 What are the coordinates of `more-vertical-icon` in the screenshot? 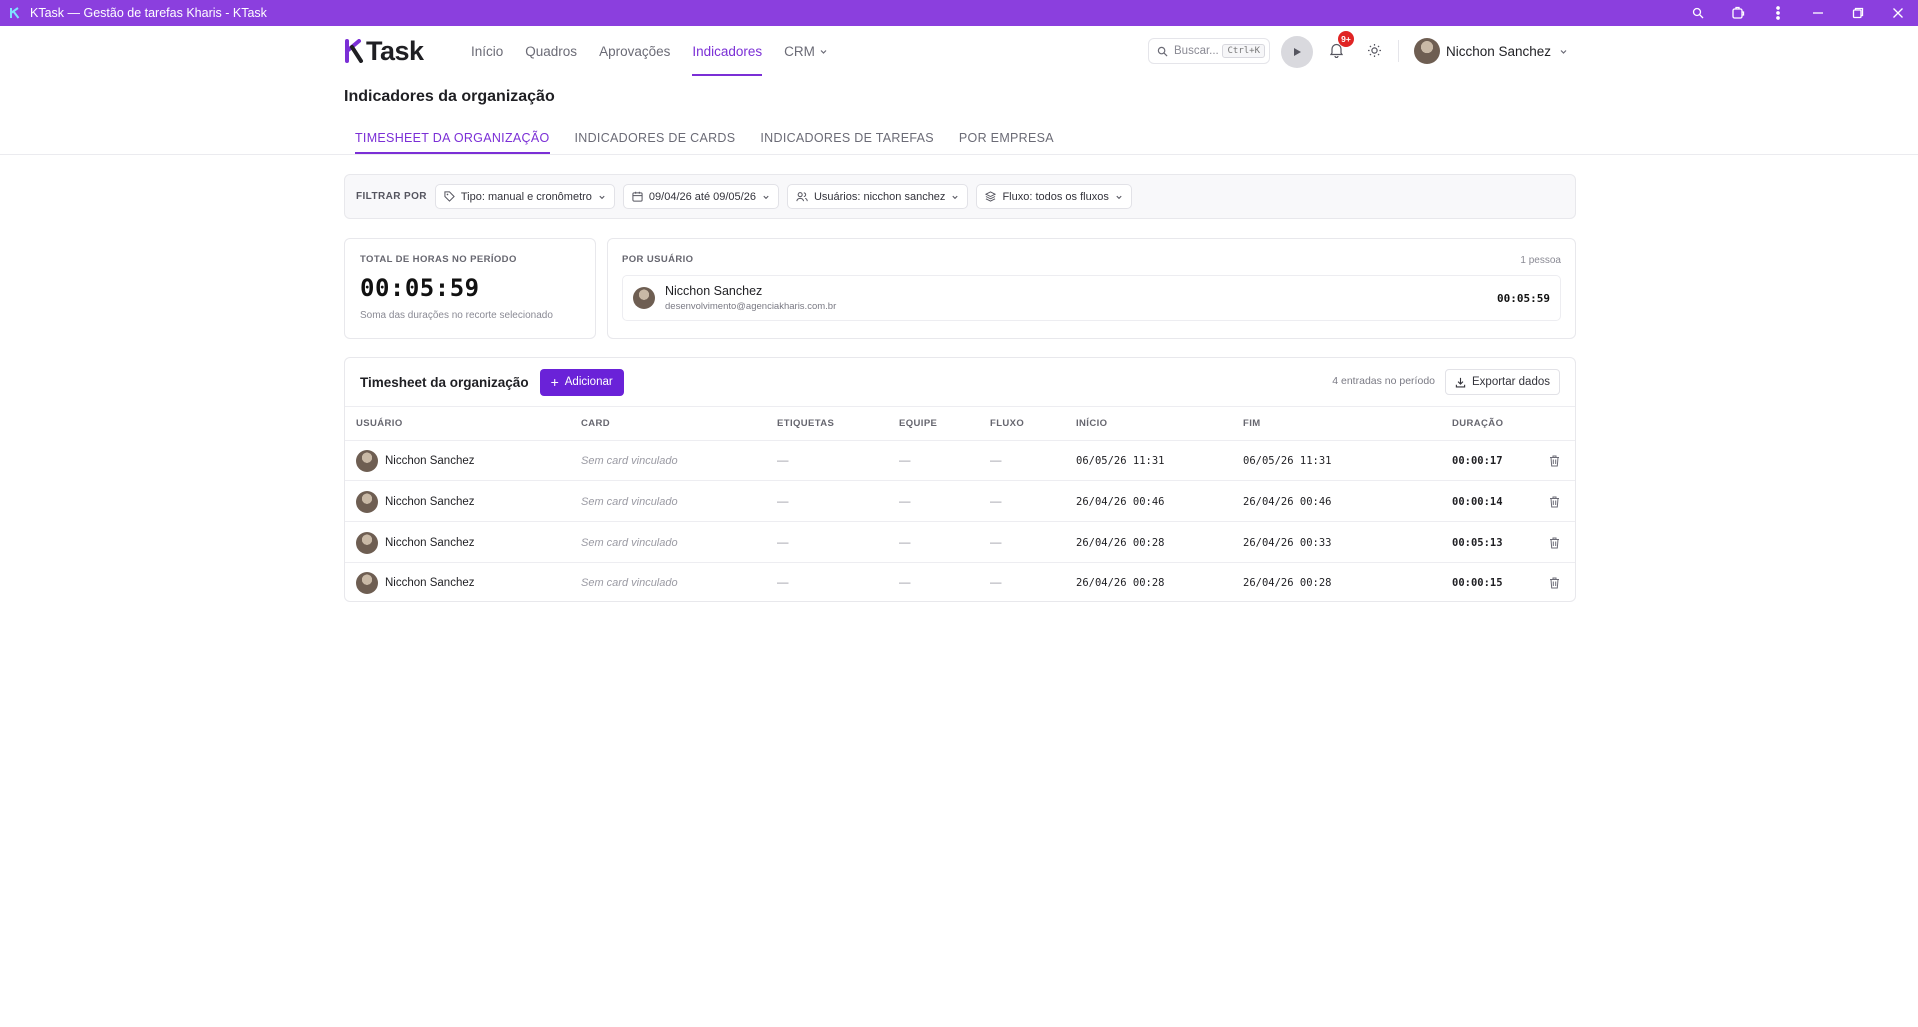 It's located at (1778, 13).